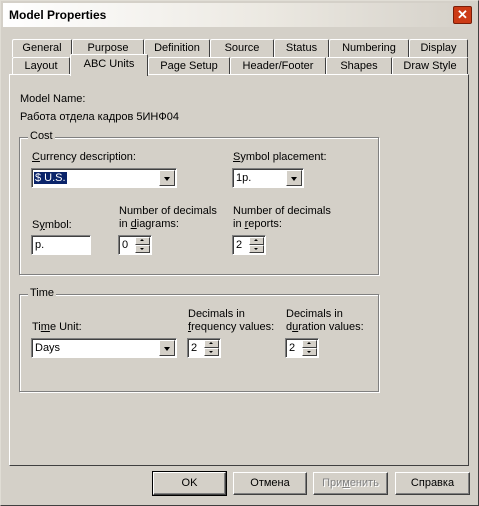 Image resolution: width=479 pixels, height=506 pixels. I want to click on duration-decimals-label: Decimals in, so click(314, 314).